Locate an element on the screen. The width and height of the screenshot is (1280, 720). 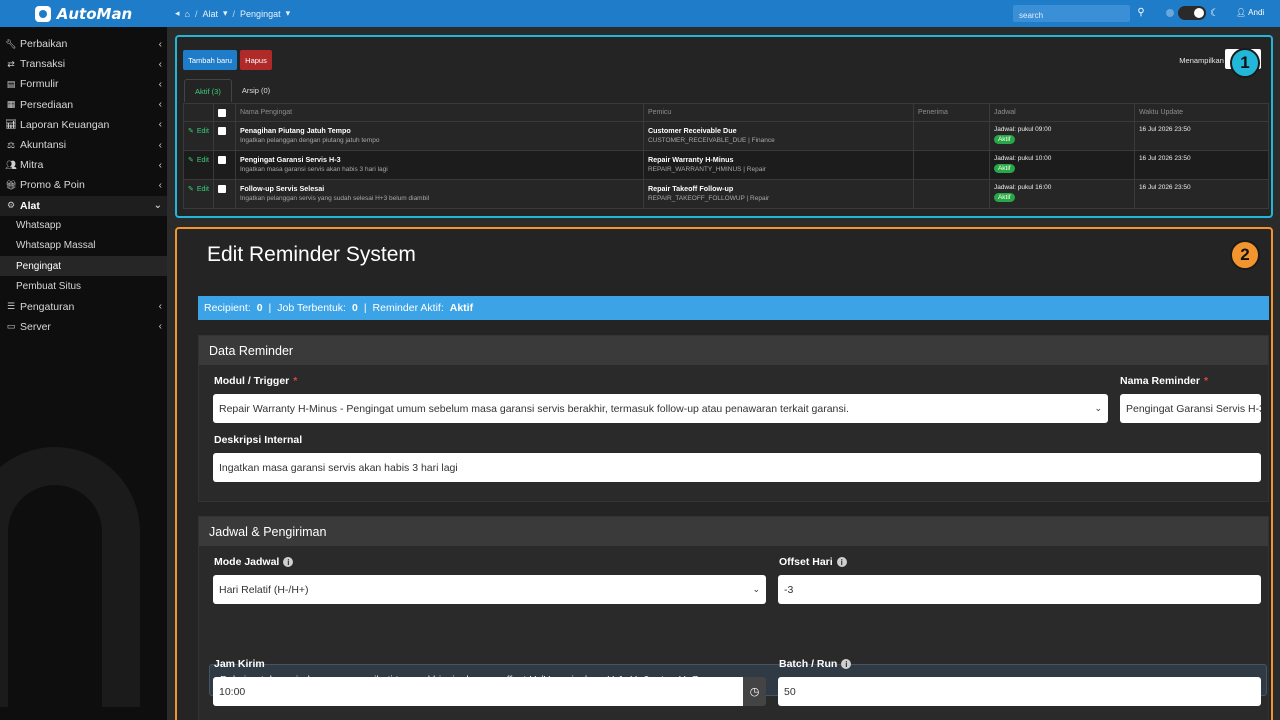
reminder-name: Pengingat Garansi Servis H-3 is located at coordinates (290, 159).